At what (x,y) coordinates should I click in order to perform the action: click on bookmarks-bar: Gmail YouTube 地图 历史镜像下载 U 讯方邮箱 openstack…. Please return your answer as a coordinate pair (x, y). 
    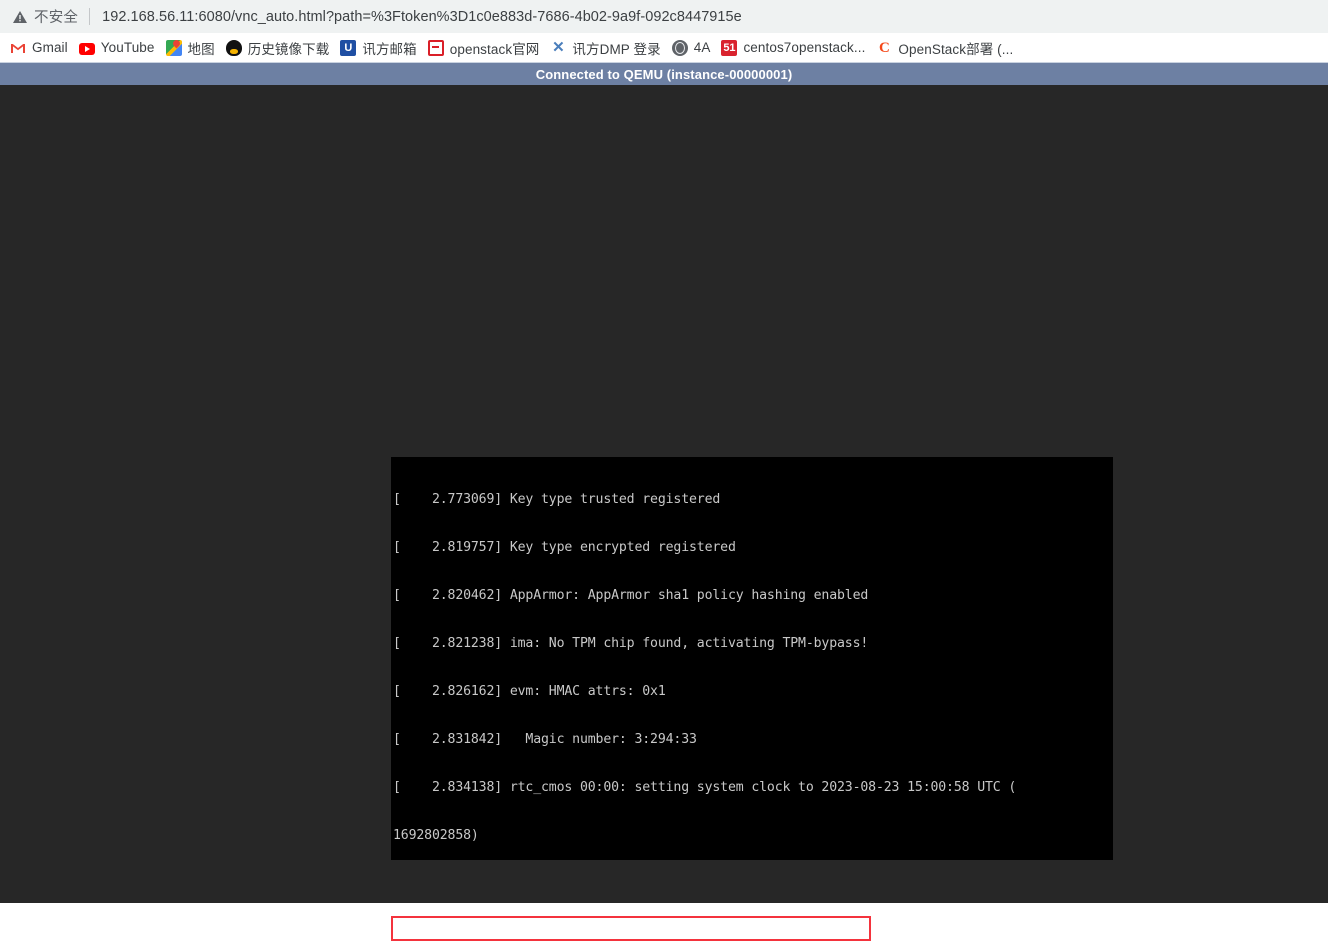
    Looking at the image, I should click on (664, 47).